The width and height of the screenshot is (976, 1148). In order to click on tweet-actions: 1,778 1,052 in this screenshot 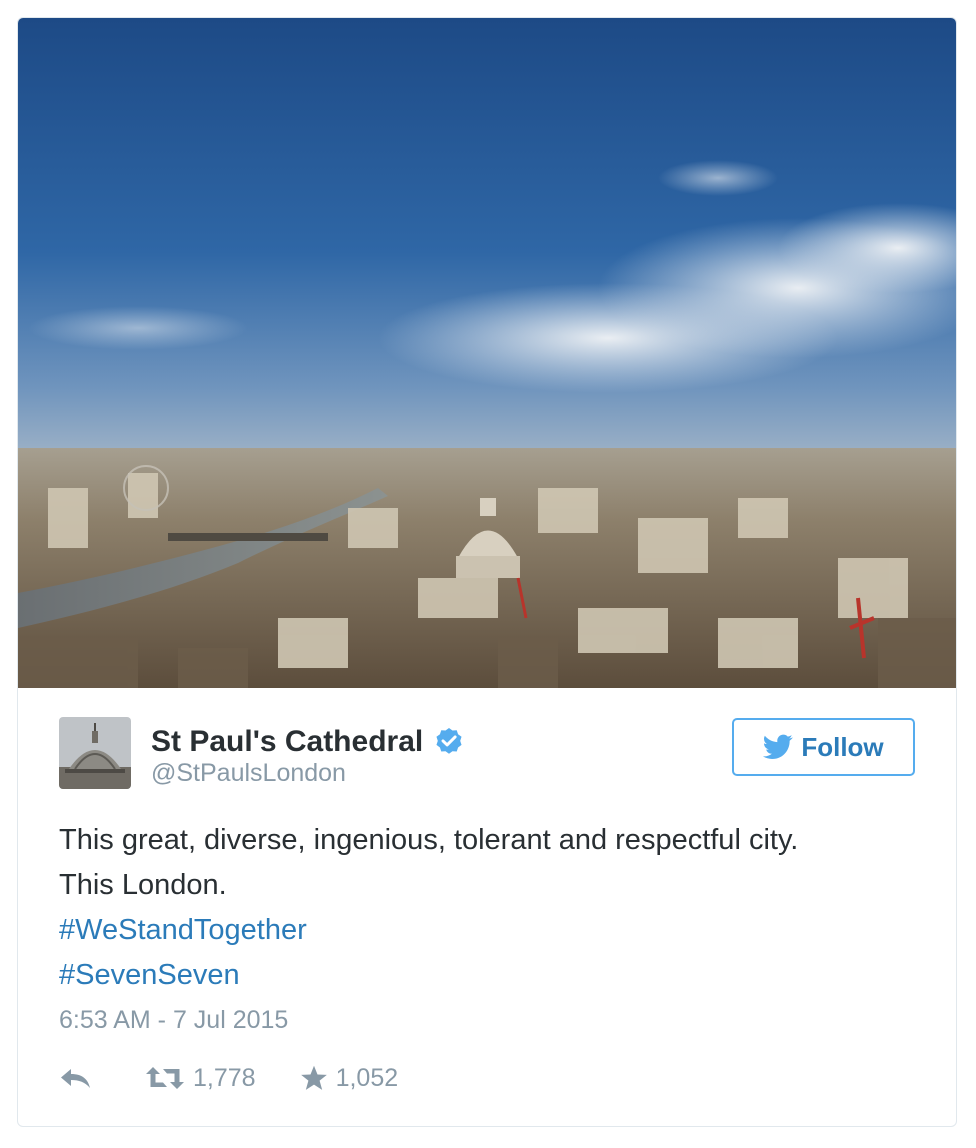, I will do `click(228, 1078)`.